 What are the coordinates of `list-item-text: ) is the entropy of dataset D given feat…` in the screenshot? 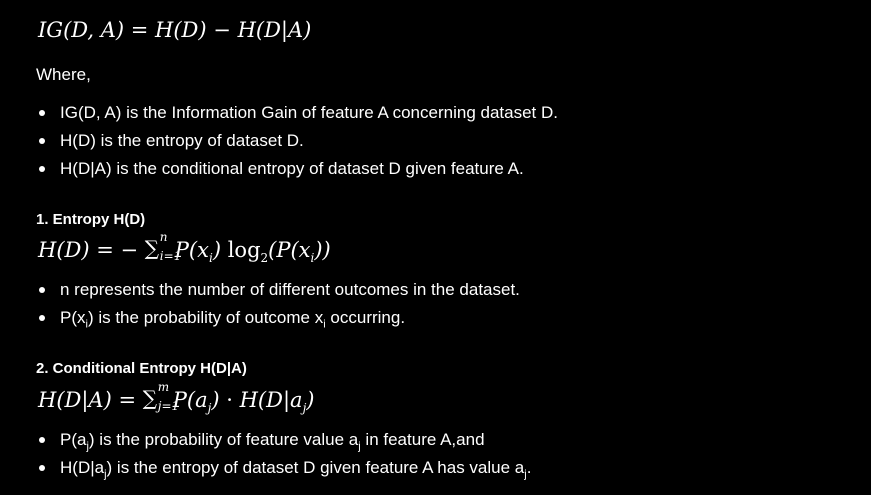 It's located at (315, 467).